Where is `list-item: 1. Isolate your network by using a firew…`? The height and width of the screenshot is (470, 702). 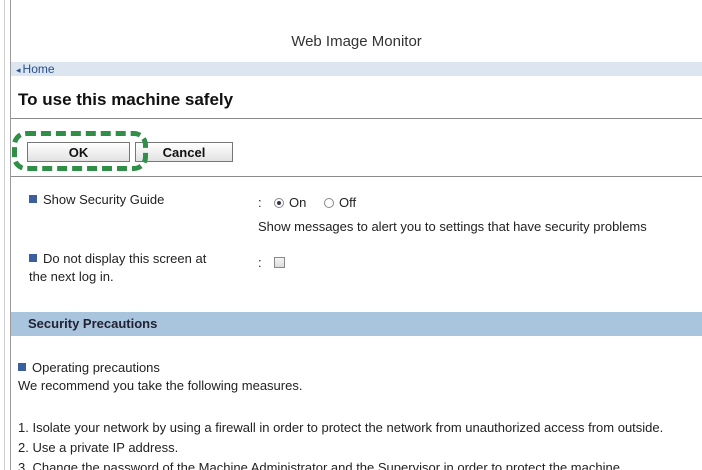
list-item: 1. Isolate your network by using a firew… is located at coordinates (341, 427).